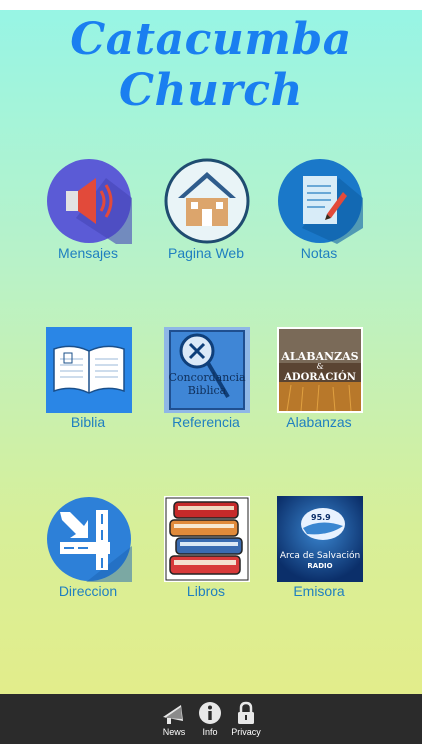 This screenshot has height=750, width=422. What do you see at coordinates (319, 422) in the screenshot?
I see `tile-label: Alabanzas` at bounding box center [319, 422].